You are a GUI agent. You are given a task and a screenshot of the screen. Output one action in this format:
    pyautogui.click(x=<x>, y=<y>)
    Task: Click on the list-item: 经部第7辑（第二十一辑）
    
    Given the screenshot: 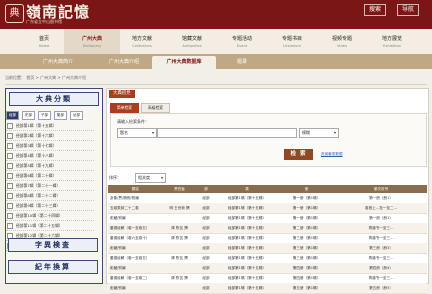 What is the action you would take?
    pyautogui.click(x=50, y=186)
    